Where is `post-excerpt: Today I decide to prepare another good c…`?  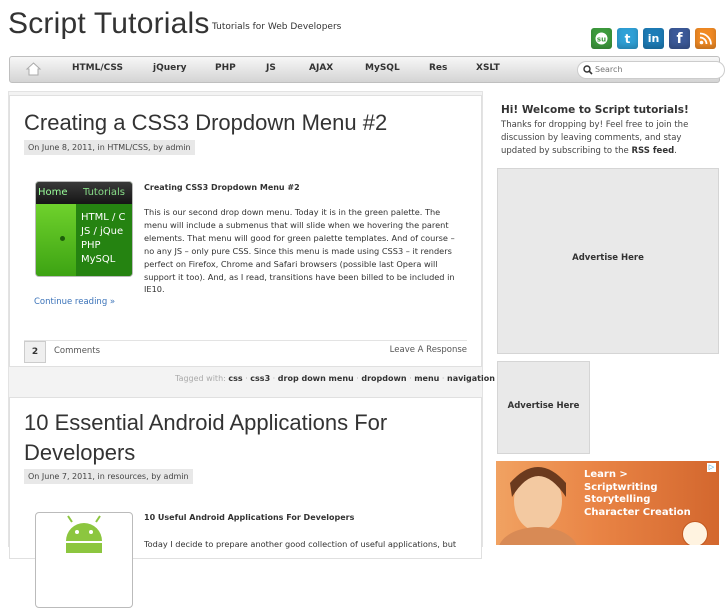
post-excerpt: Today I decide to prepare another good c… is located at coordinates (300, 544).